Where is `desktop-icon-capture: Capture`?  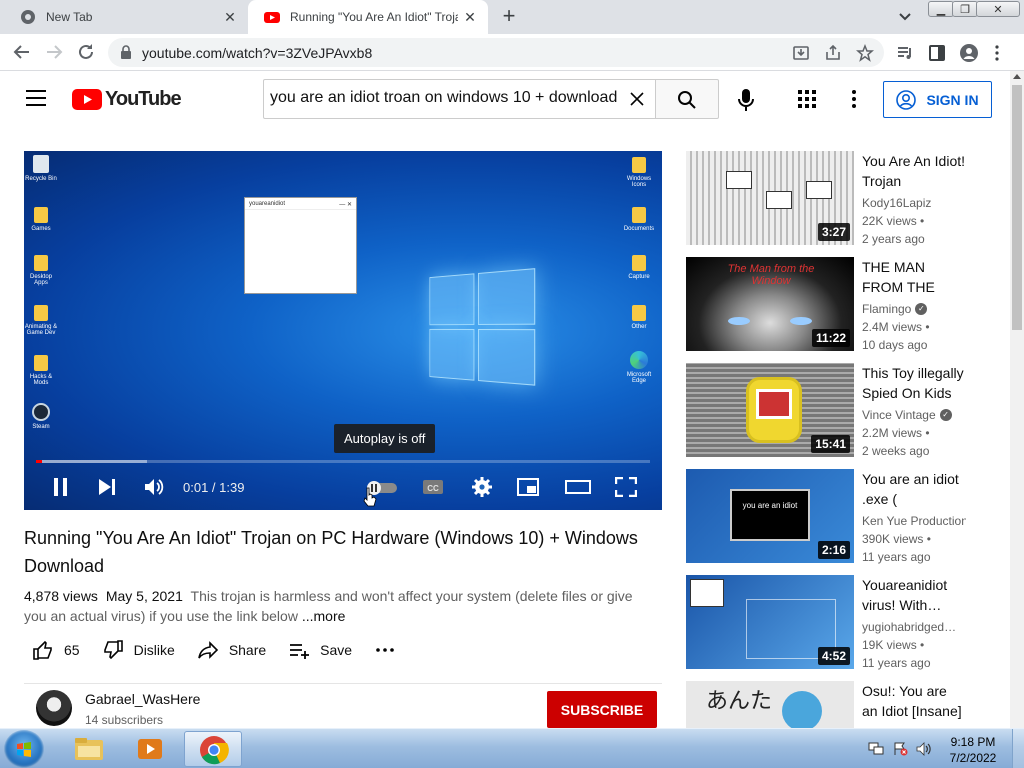
desktop-icon-capture: Capture is located at coordinates (639, 267).